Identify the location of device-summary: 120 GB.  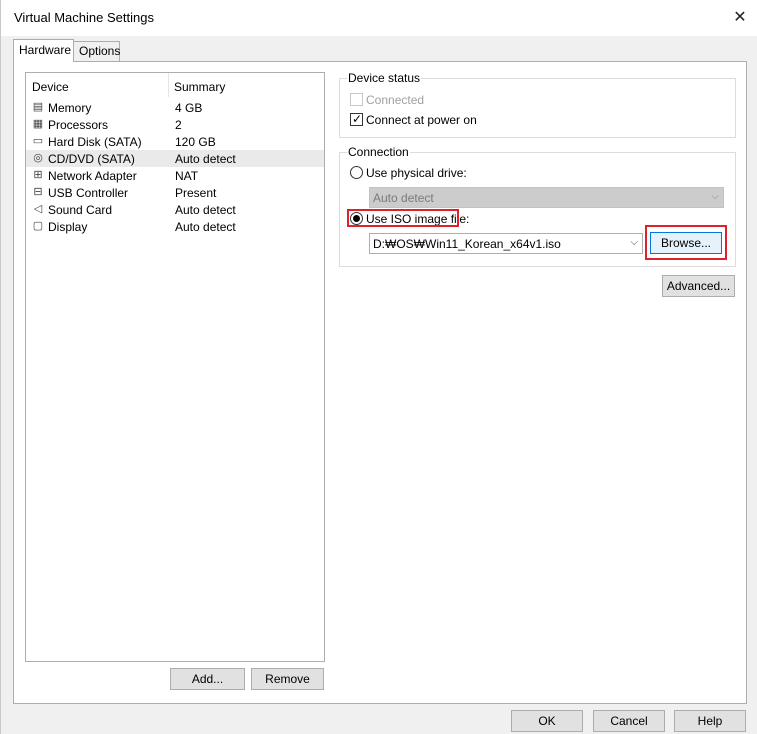
(195, 142).